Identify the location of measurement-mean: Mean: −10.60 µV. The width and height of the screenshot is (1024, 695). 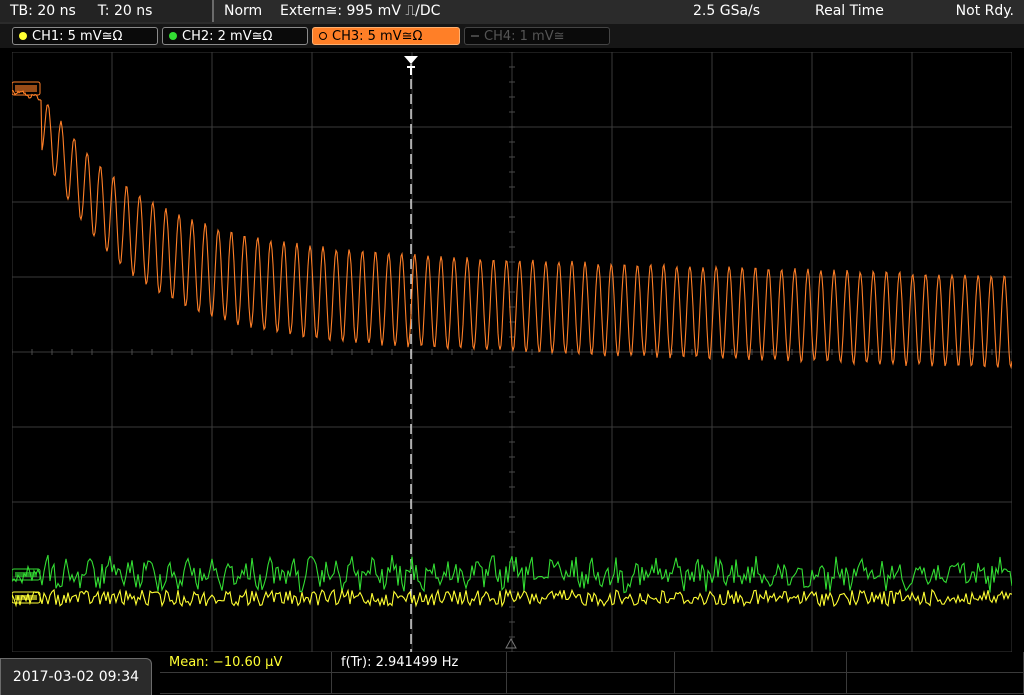
(246, 662).